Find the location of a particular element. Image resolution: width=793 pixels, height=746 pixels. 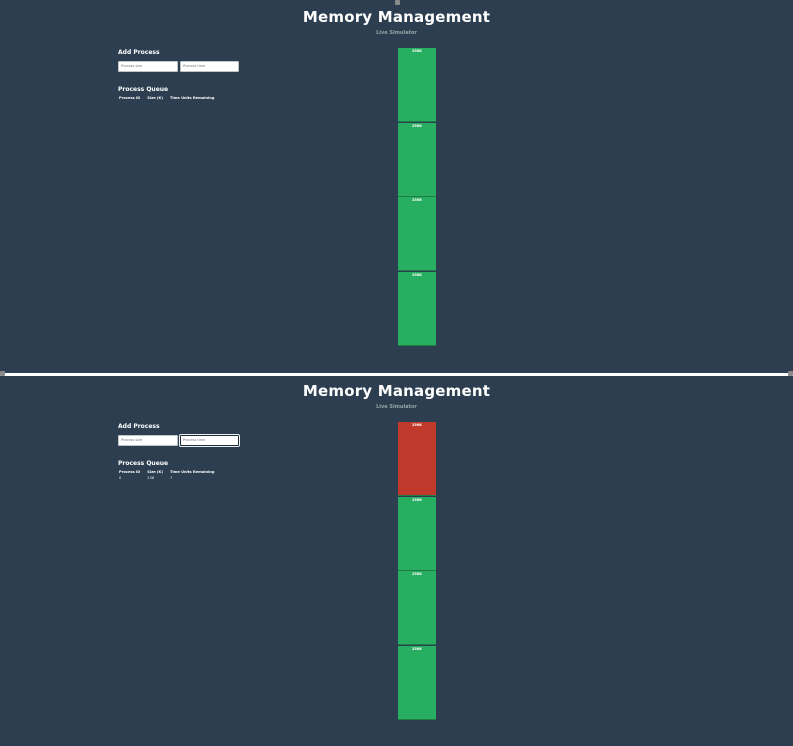

column-header-process-id: Process ID is located at coordinates (130, 98).